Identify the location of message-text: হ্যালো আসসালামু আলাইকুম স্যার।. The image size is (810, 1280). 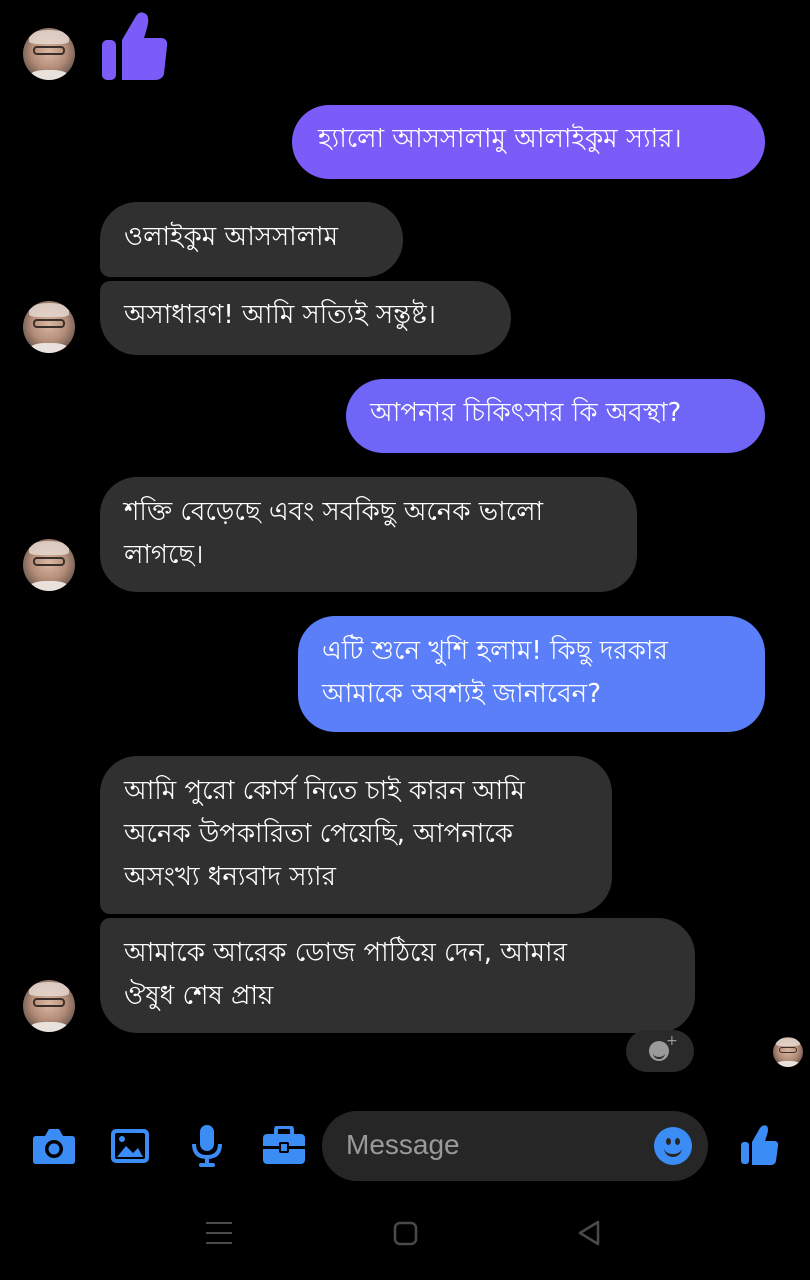
(500, 139).